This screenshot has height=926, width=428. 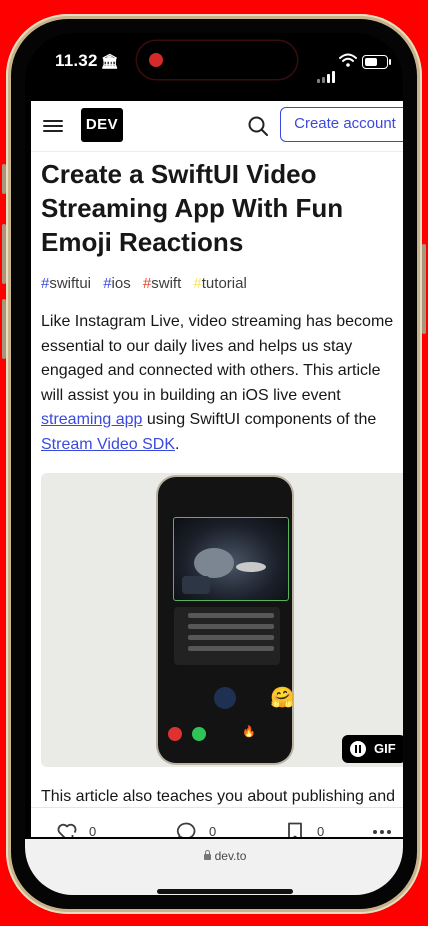 I want to click on address-field: dev.to, so click(x=214, y=856).